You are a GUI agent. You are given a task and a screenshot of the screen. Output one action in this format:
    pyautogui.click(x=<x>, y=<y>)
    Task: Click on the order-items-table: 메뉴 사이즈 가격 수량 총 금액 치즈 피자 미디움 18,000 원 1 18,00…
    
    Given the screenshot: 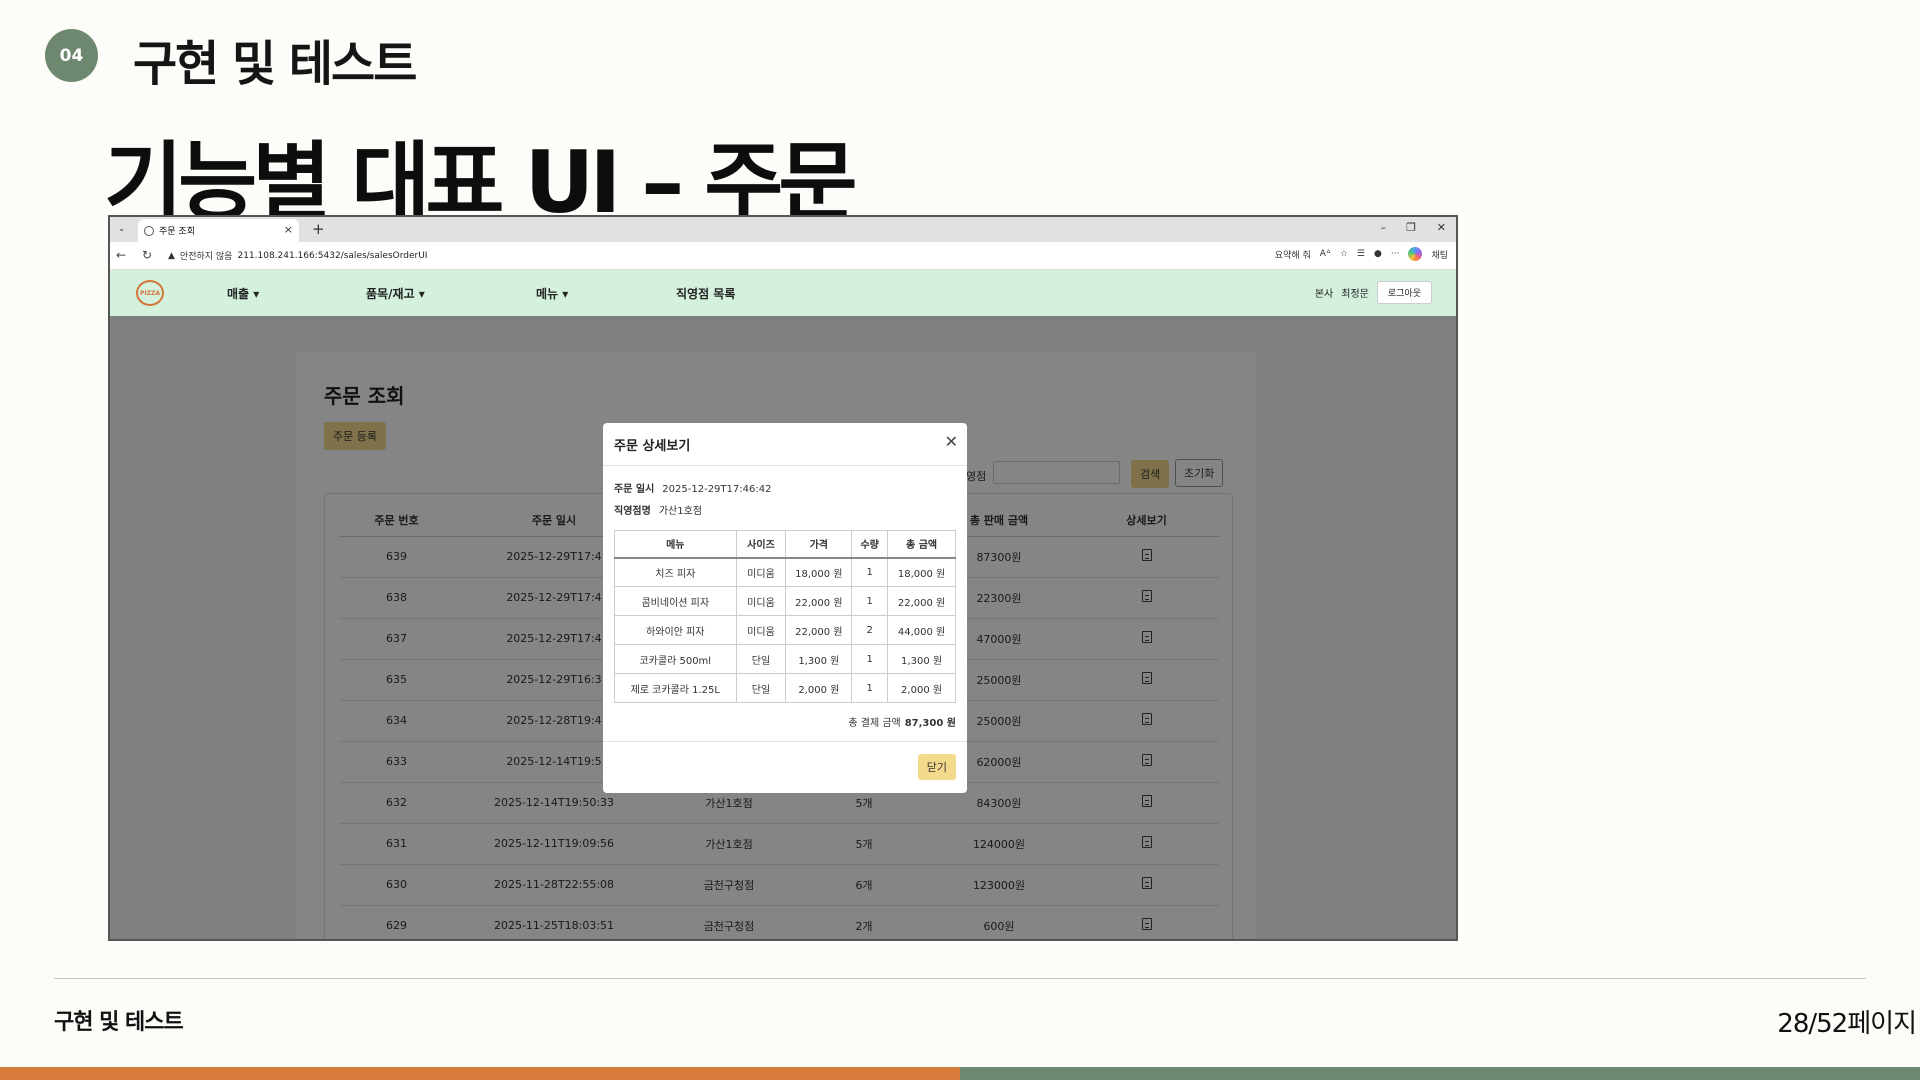 What is the action you would take?
    pyautogui.click(x=785, y=616)
    